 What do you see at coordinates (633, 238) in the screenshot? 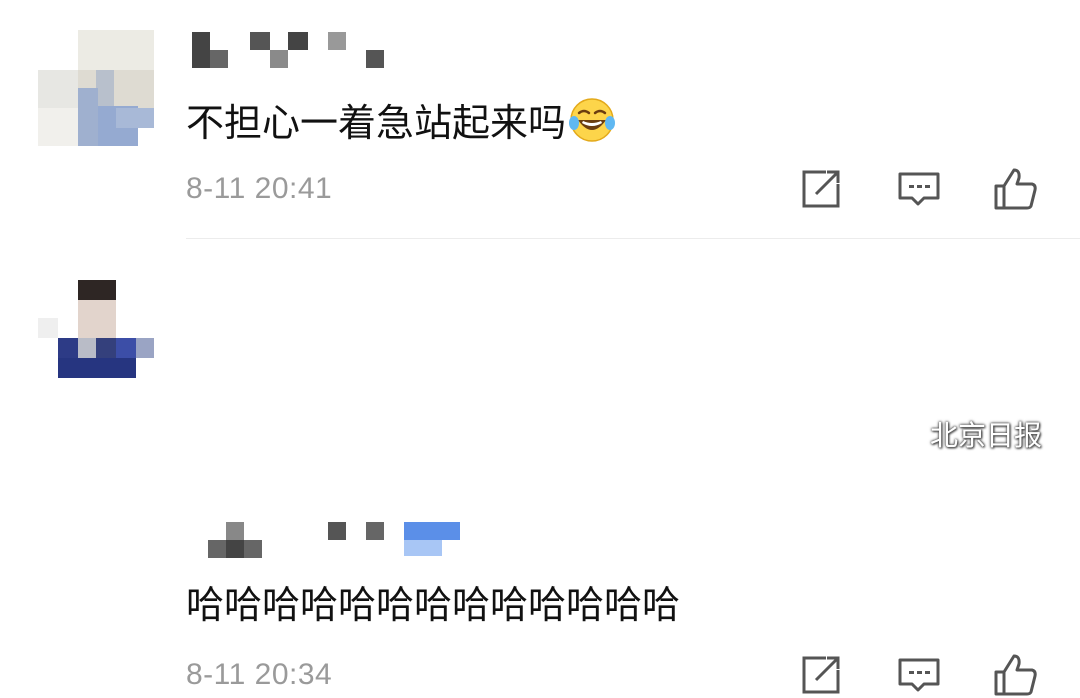
I see `divider` at bounding box center [633, 238].